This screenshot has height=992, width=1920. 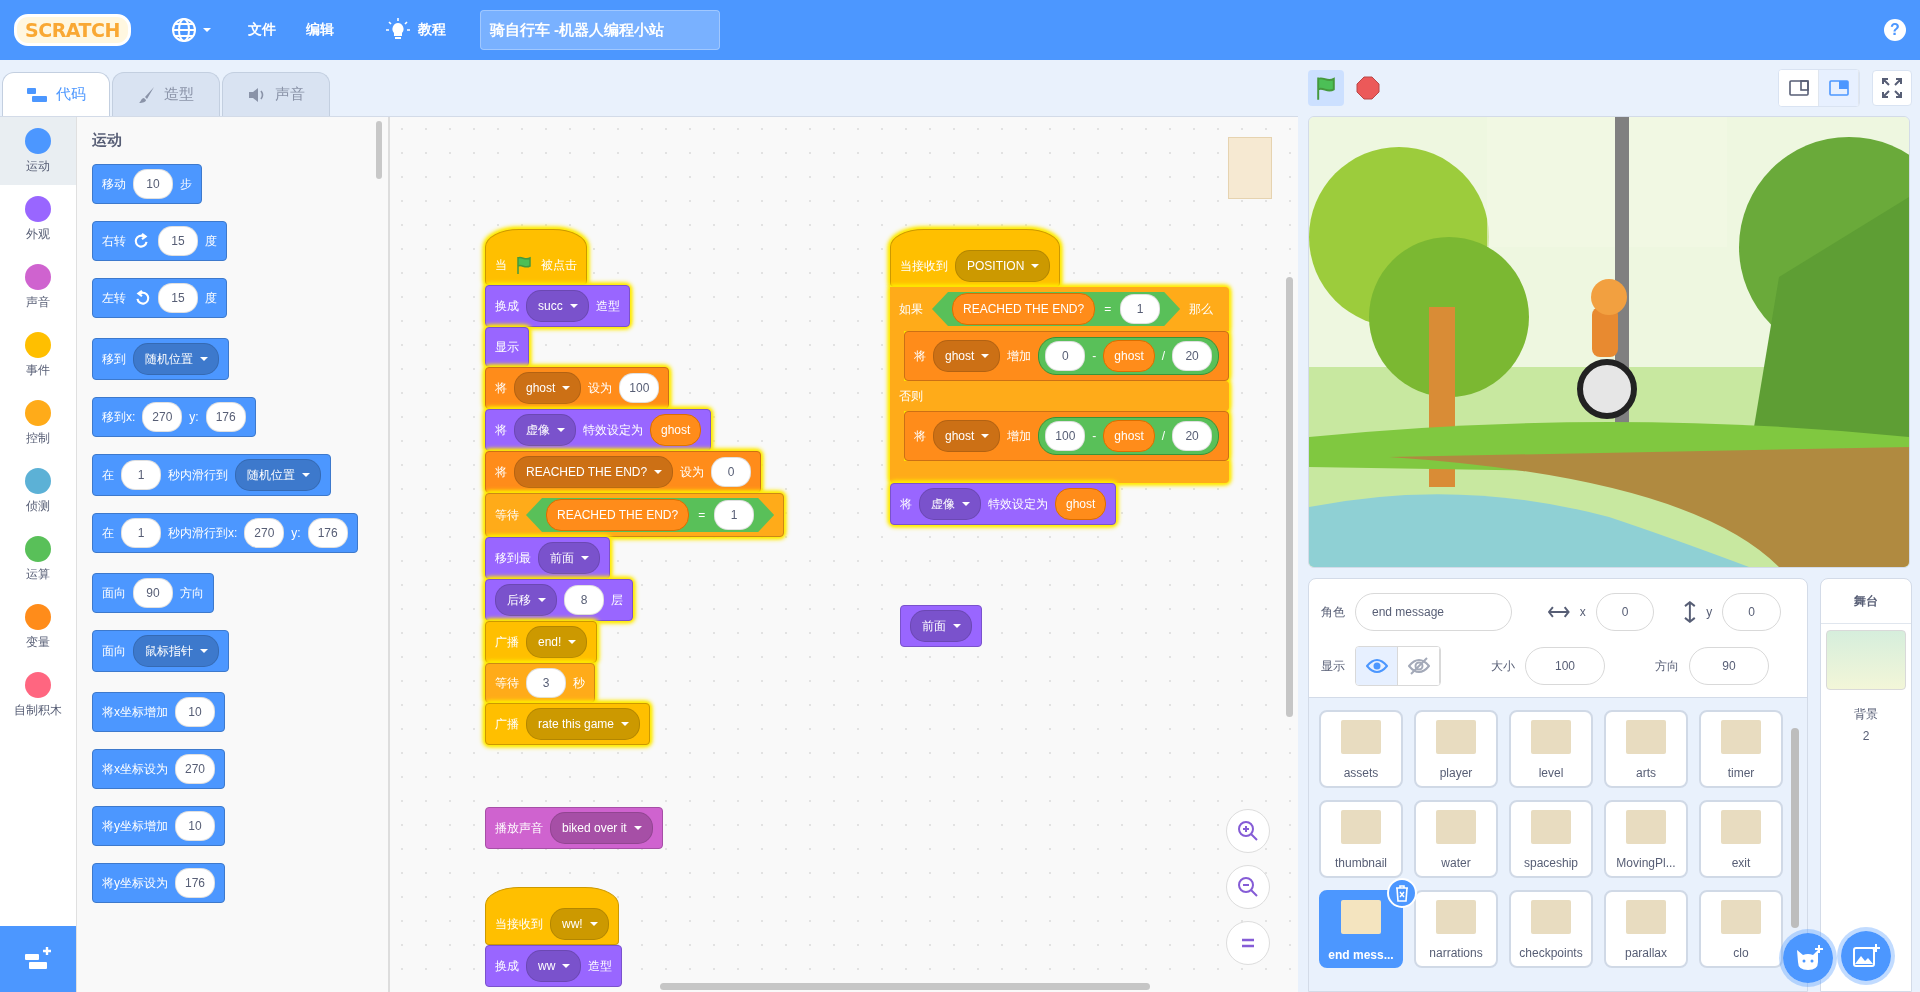 I want to click on fullscreen-button, so click(x=1892, y=88).